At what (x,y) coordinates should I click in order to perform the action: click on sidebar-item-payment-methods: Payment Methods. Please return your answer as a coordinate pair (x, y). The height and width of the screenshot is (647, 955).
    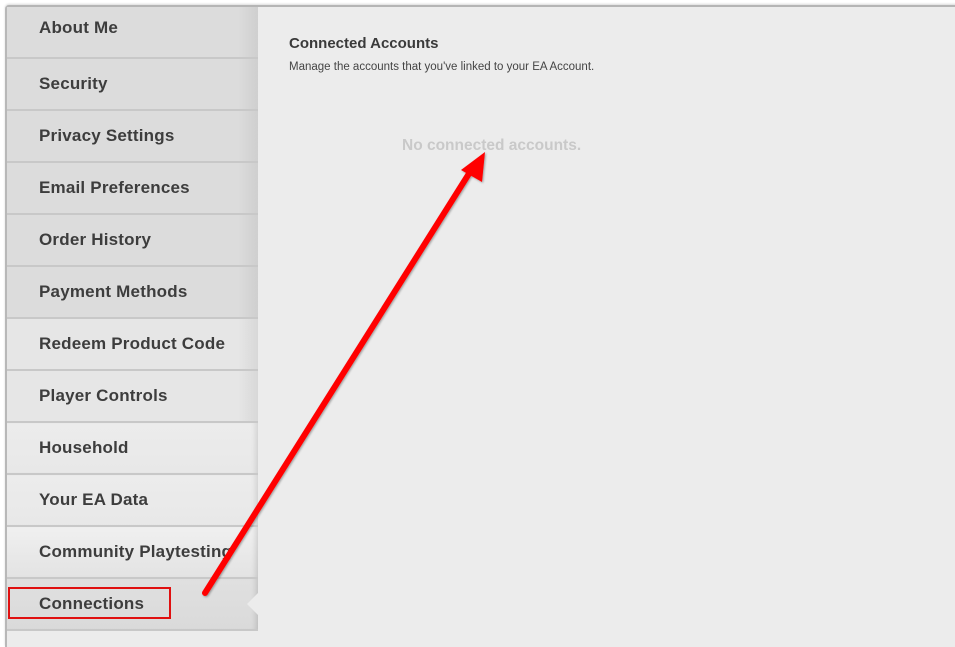
    Looking at the image, I should click on (132, 293).